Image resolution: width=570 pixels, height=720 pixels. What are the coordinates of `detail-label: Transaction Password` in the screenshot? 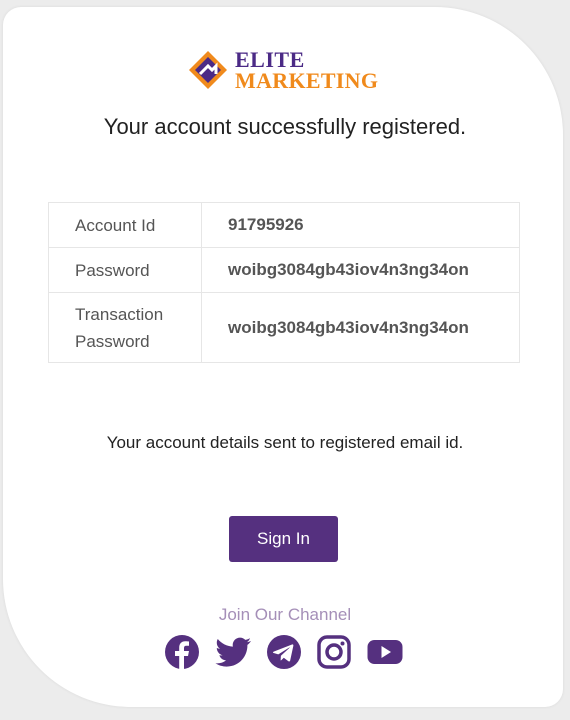 It's located at (125, 327).